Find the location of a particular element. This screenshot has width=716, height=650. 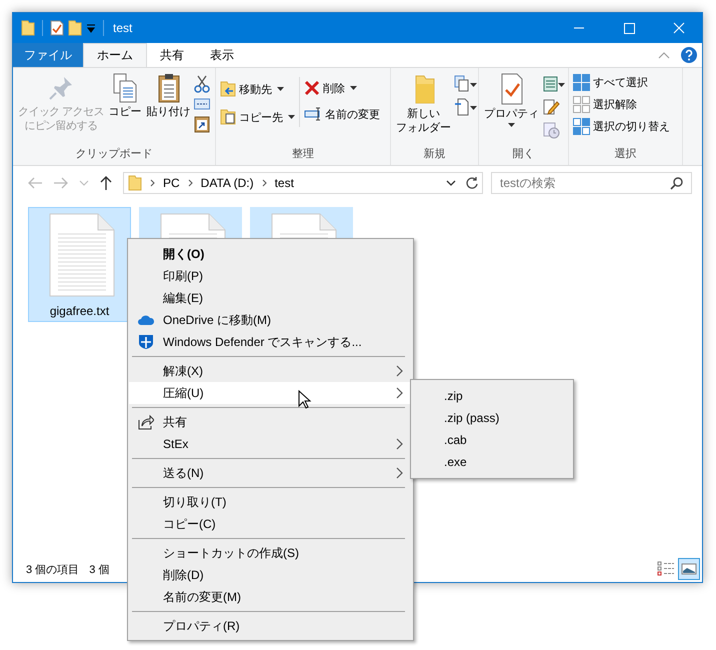

up-icon is located at coordinates (106, 183).